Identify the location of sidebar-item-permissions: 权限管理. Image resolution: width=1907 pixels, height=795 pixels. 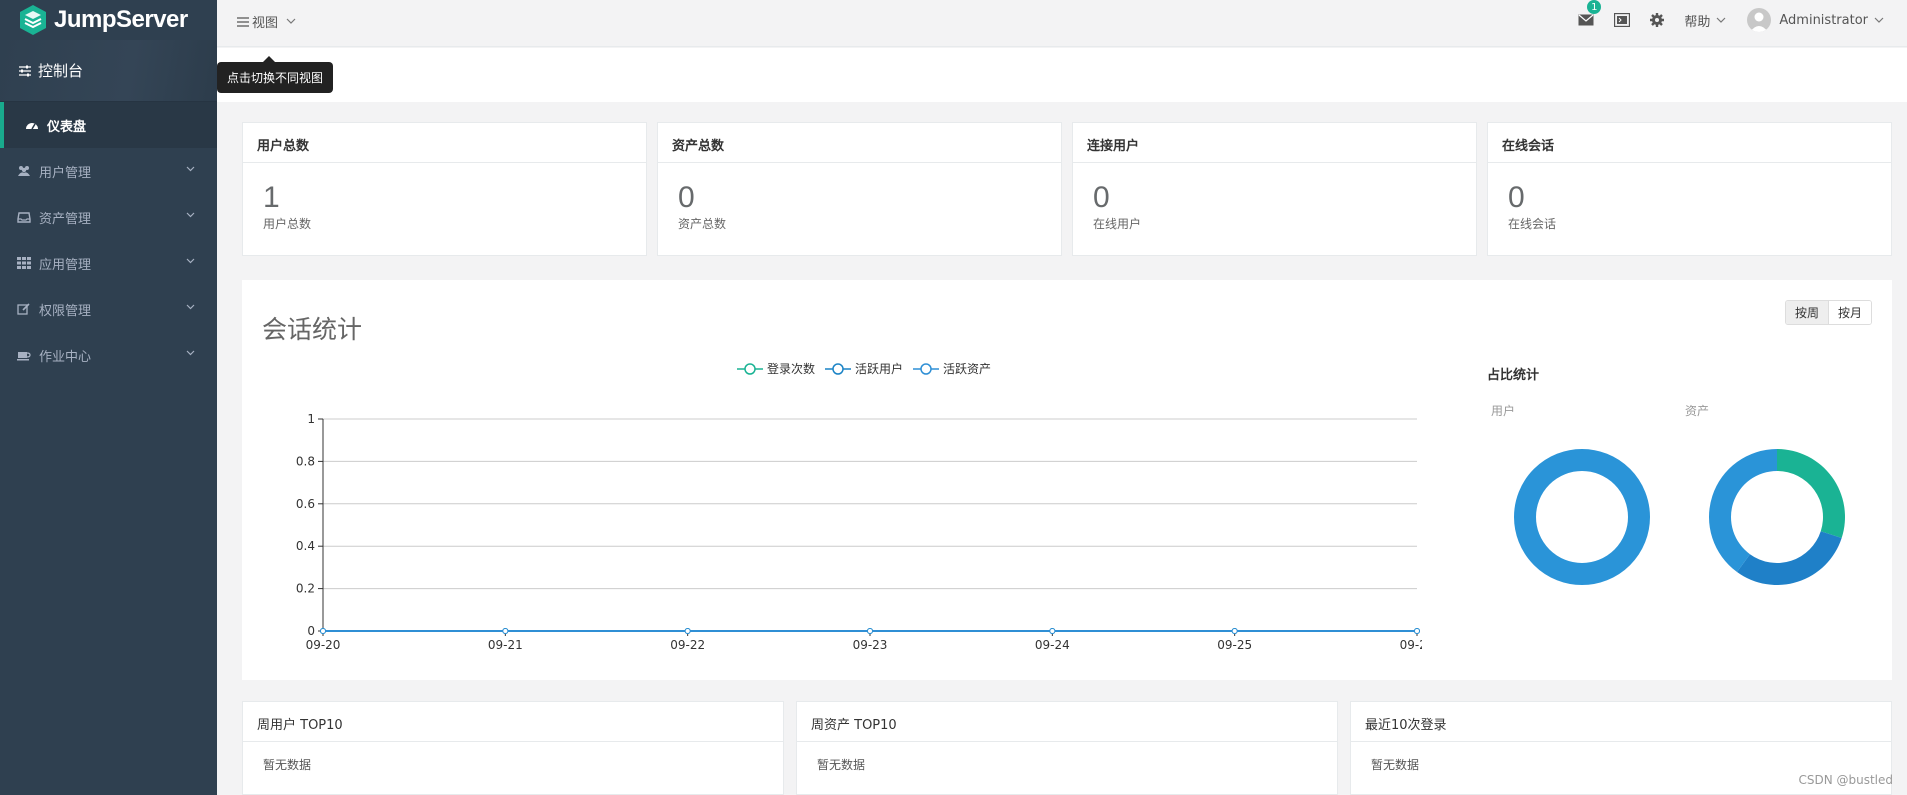
(108, 309).